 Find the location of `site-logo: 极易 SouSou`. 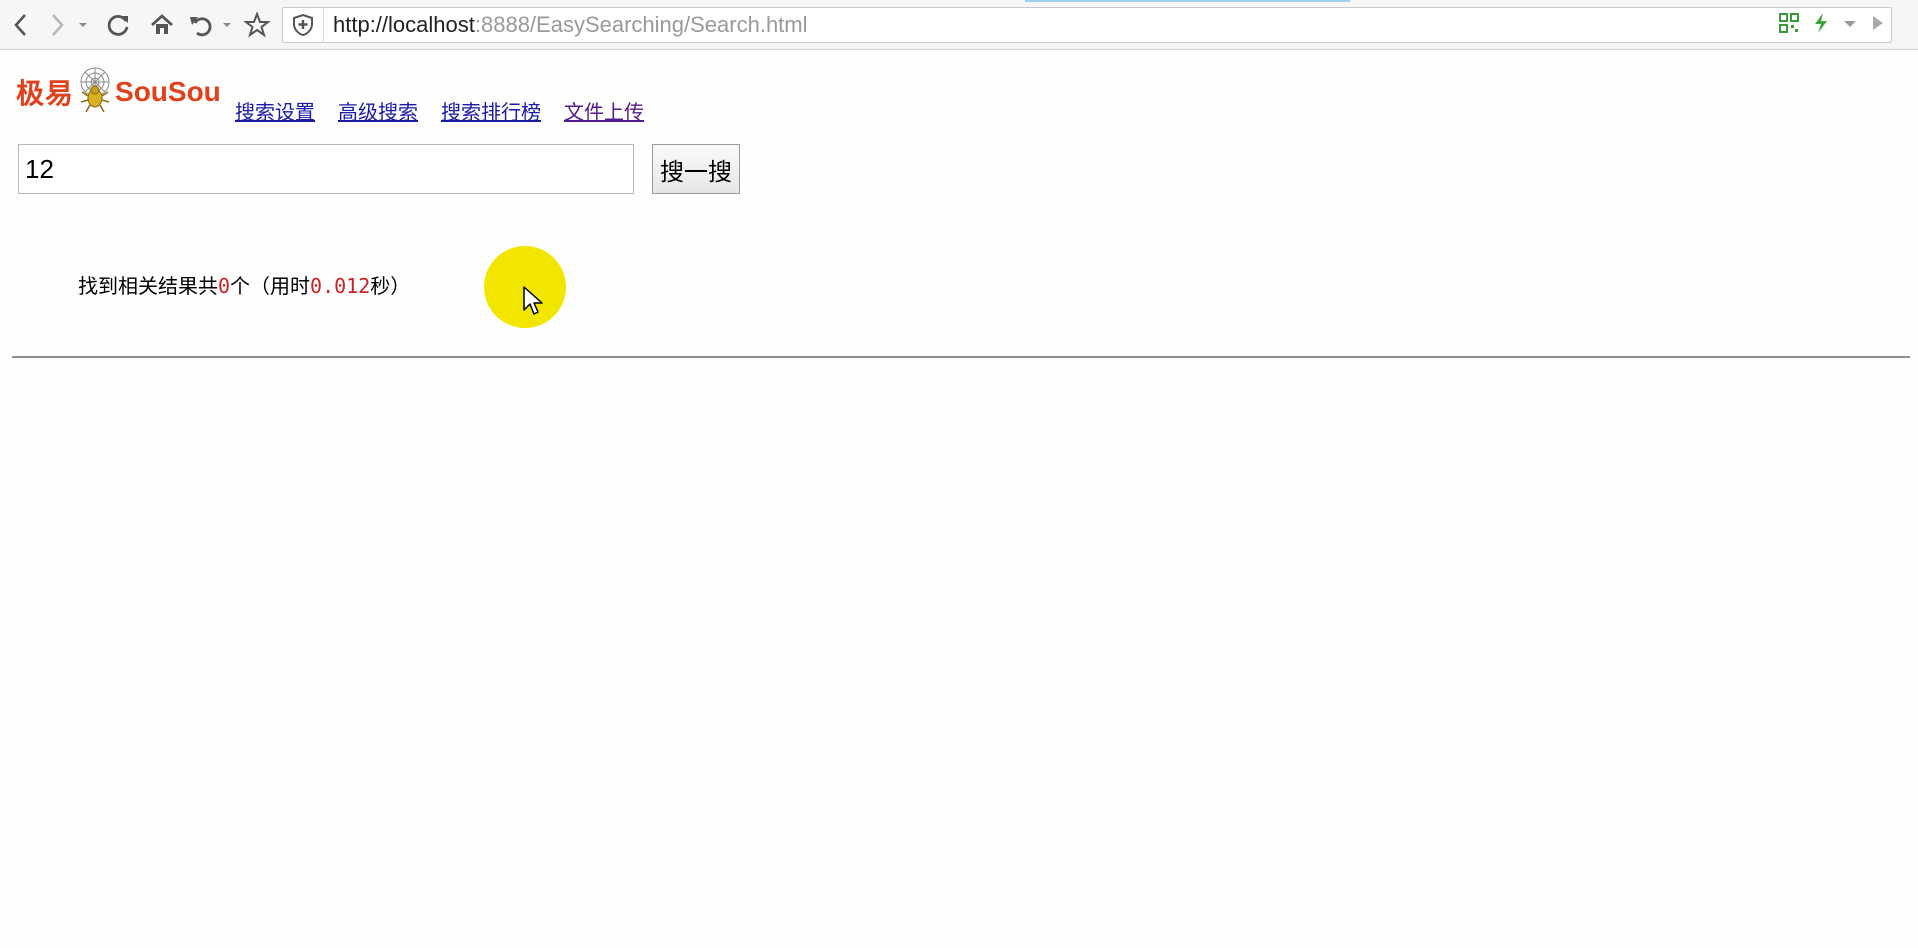

site-logo: 极易 SouSou is located at coordinates (118, 92).